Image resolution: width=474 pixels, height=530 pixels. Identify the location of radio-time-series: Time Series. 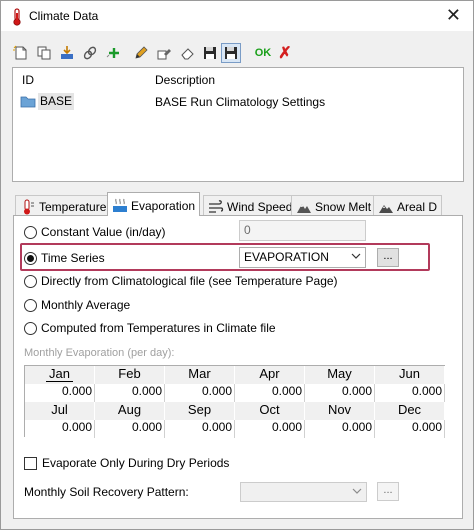
(64, 258).